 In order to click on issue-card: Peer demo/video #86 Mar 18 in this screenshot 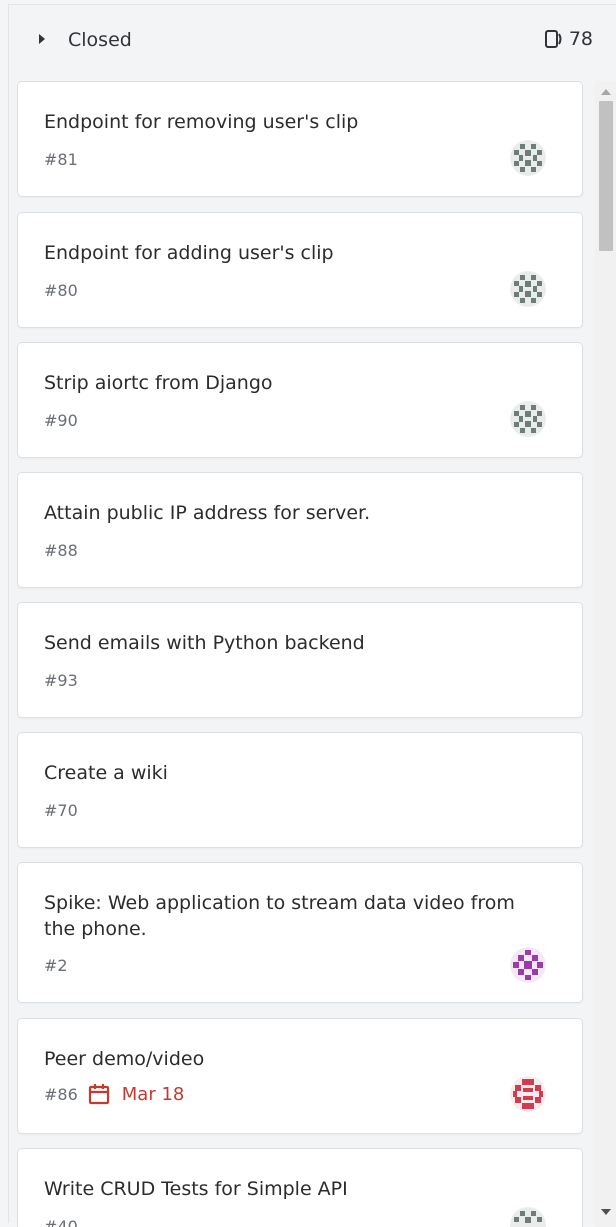, I will do `click(300, 1076)`.